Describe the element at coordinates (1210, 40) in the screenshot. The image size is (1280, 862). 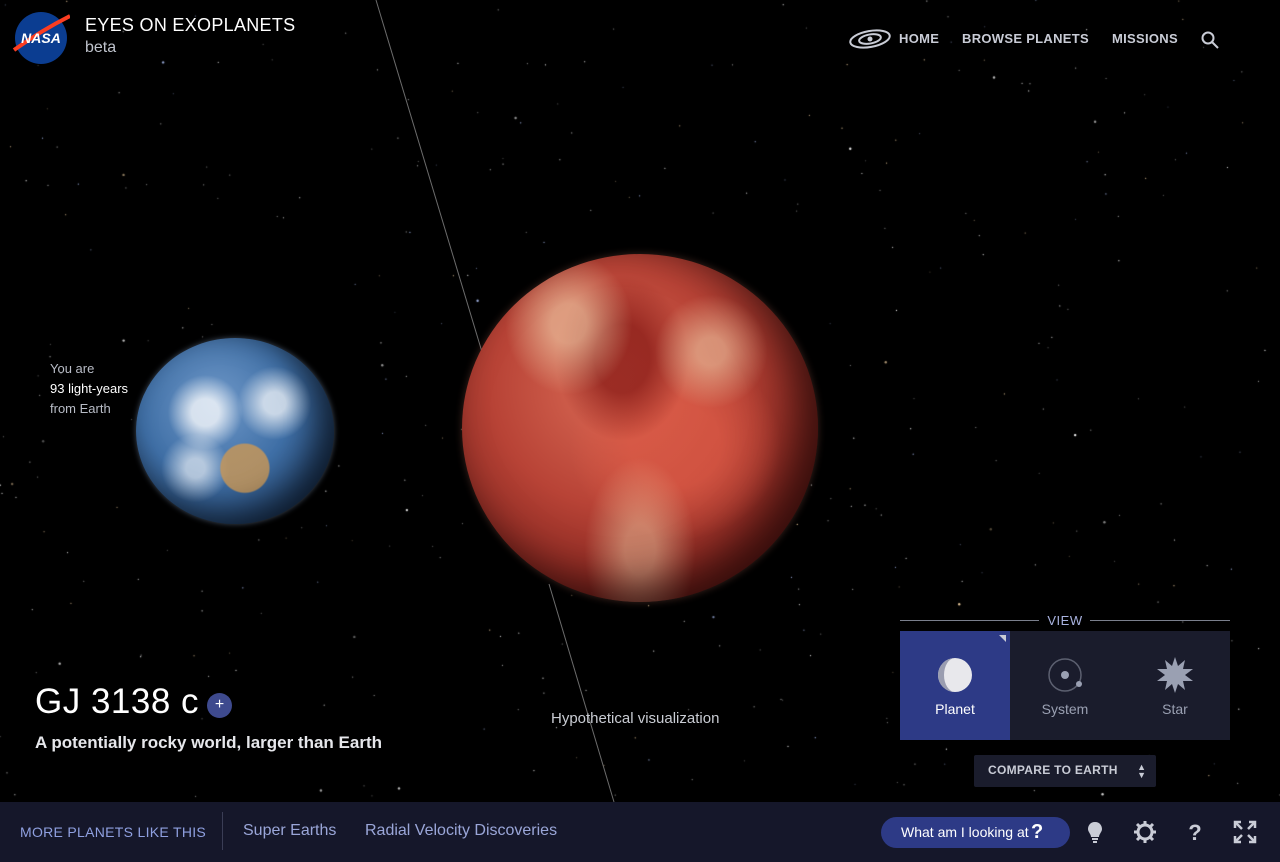
I see `search-icon` at that location.